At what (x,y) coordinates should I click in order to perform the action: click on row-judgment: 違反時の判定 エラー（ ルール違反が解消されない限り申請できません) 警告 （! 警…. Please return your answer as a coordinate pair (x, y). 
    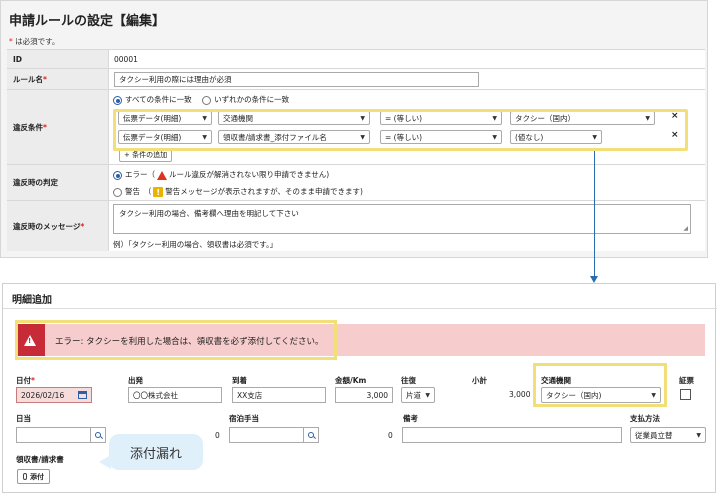
    Looking at the image, I should click on (356, 183).